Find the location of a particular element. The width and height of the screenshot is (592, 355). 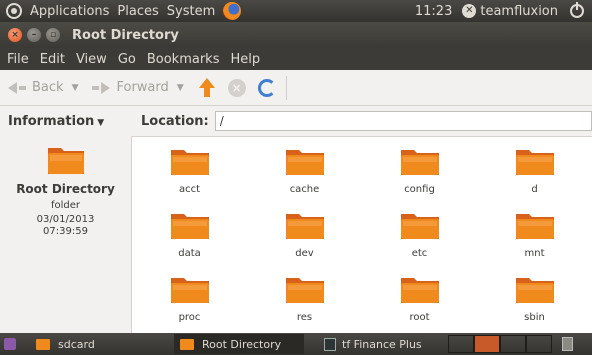

username: teamfluxion is located at coordinates (519, 11).